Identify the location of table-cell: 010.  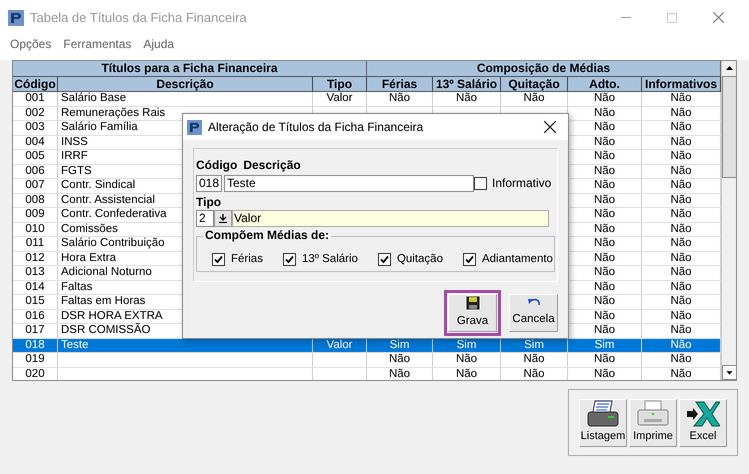
(35, 229).